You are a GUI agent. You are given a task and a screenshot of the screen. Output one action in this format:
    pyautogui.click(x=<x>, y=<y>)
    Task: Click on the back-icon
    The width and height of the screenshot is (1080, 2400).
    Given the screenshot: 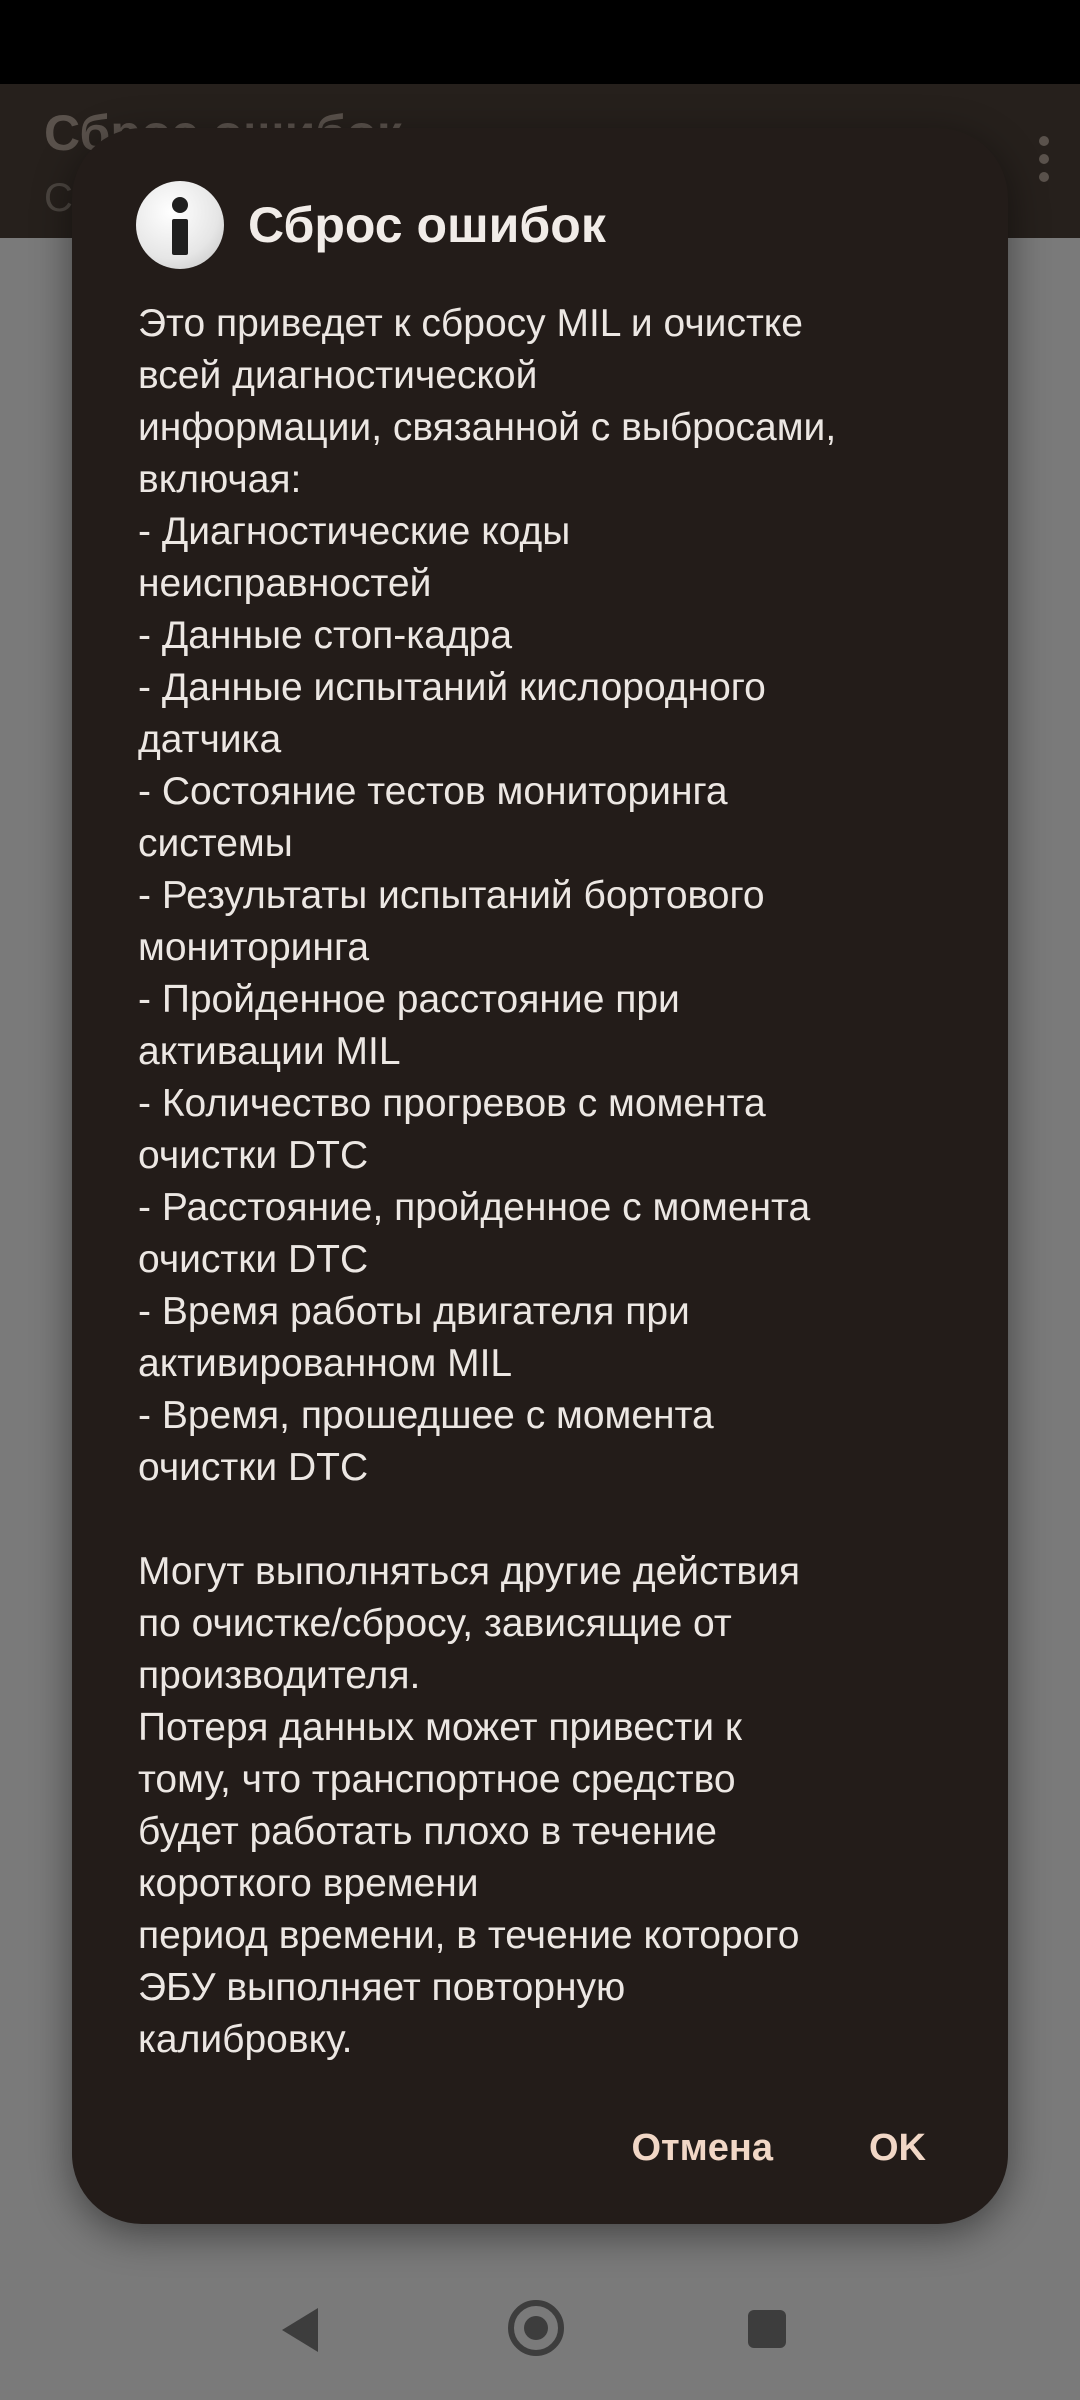 What is the action you would take?
    pyautogui.click(x=300, y=2330)
    